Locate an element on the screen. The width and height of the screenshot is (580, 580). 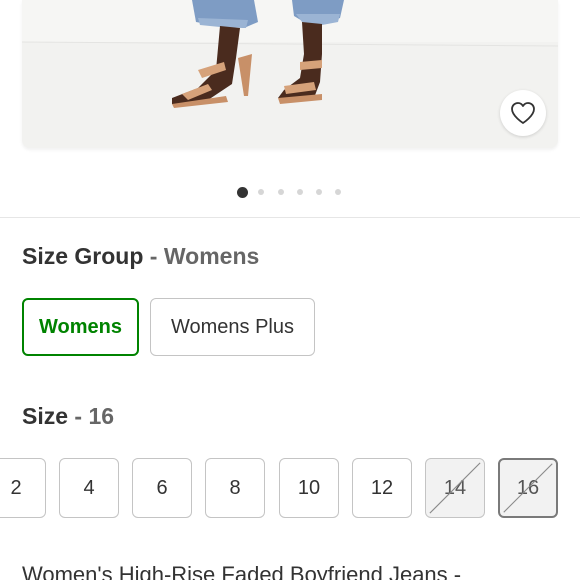
size-option-label: 6 is located at coordinates (162, 487).